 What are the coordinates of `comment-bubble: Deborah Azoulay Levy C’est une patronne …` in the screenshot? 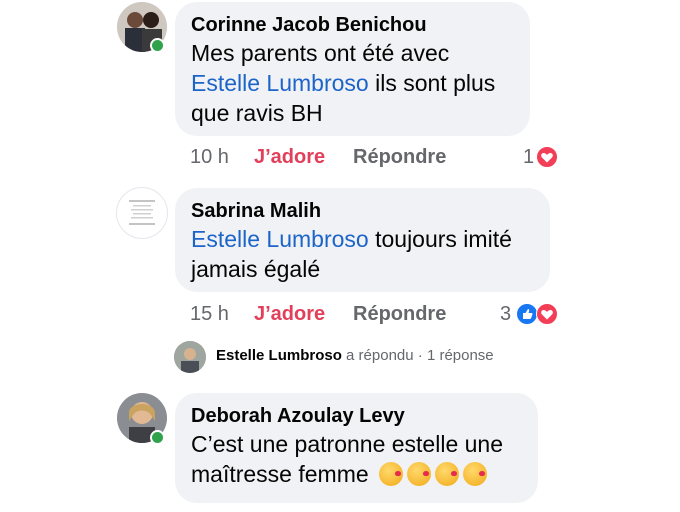 It's located at (356, 448).